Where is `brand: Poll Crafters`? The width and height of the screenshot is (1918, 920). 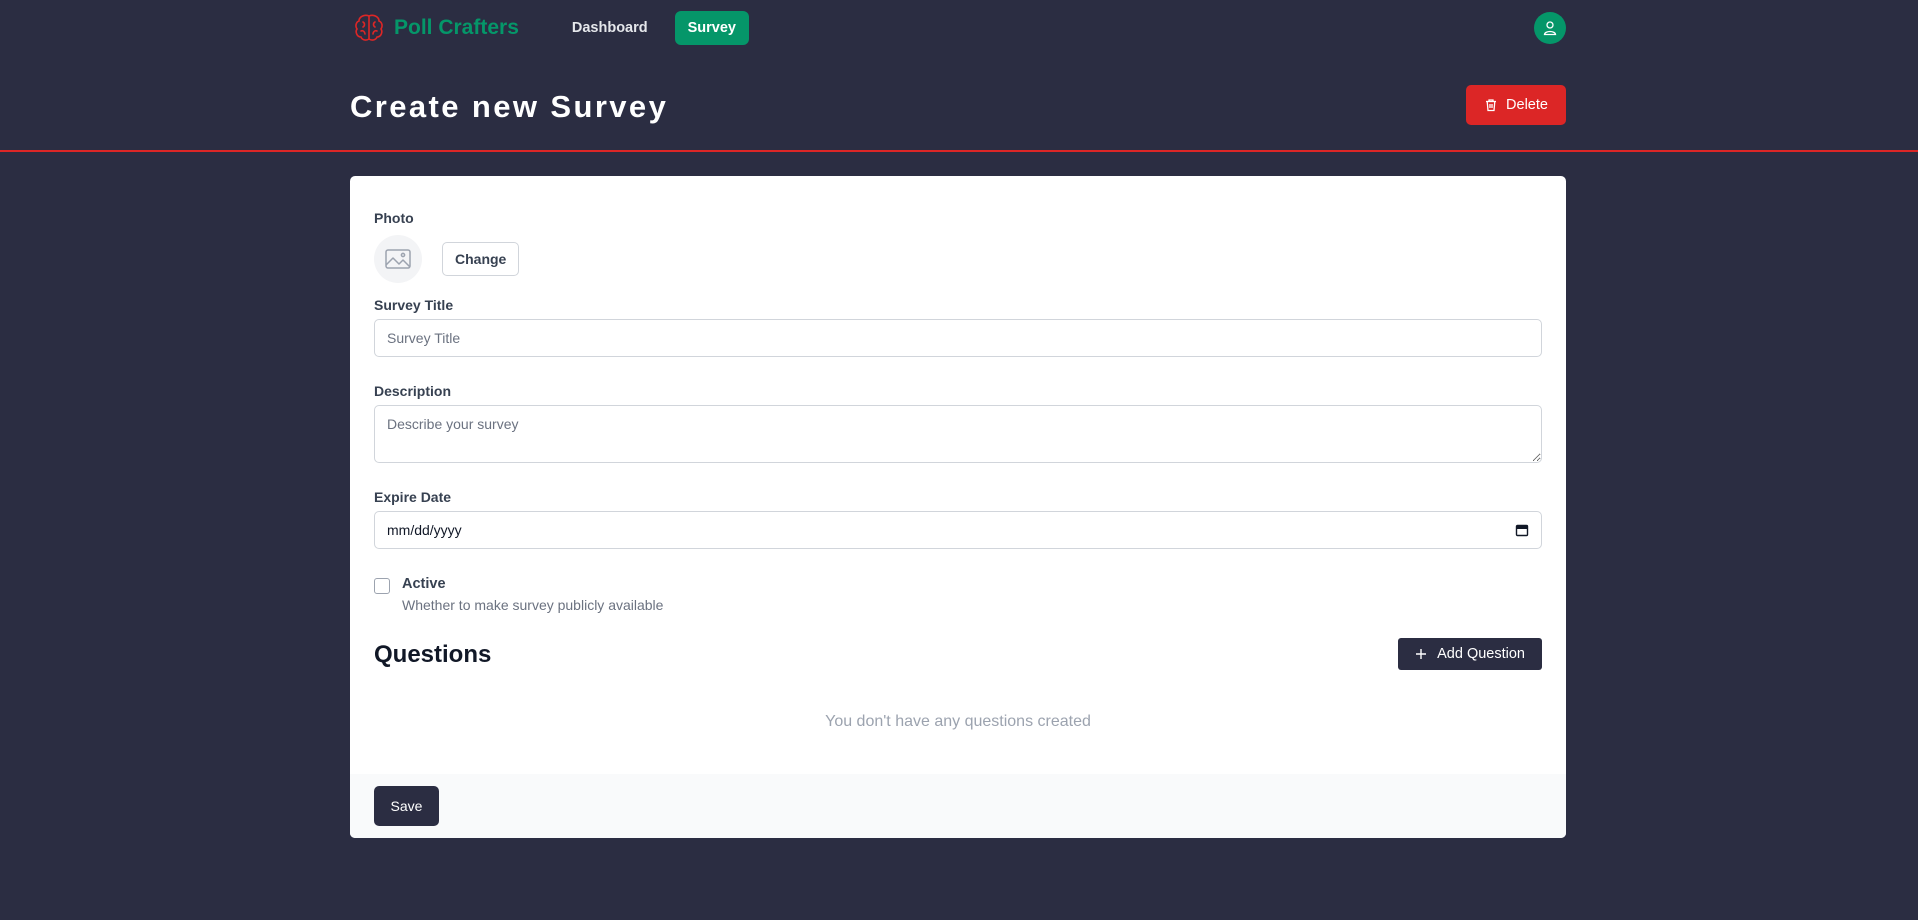 brand: Poll Crafters is located at coordinates (435, 28).